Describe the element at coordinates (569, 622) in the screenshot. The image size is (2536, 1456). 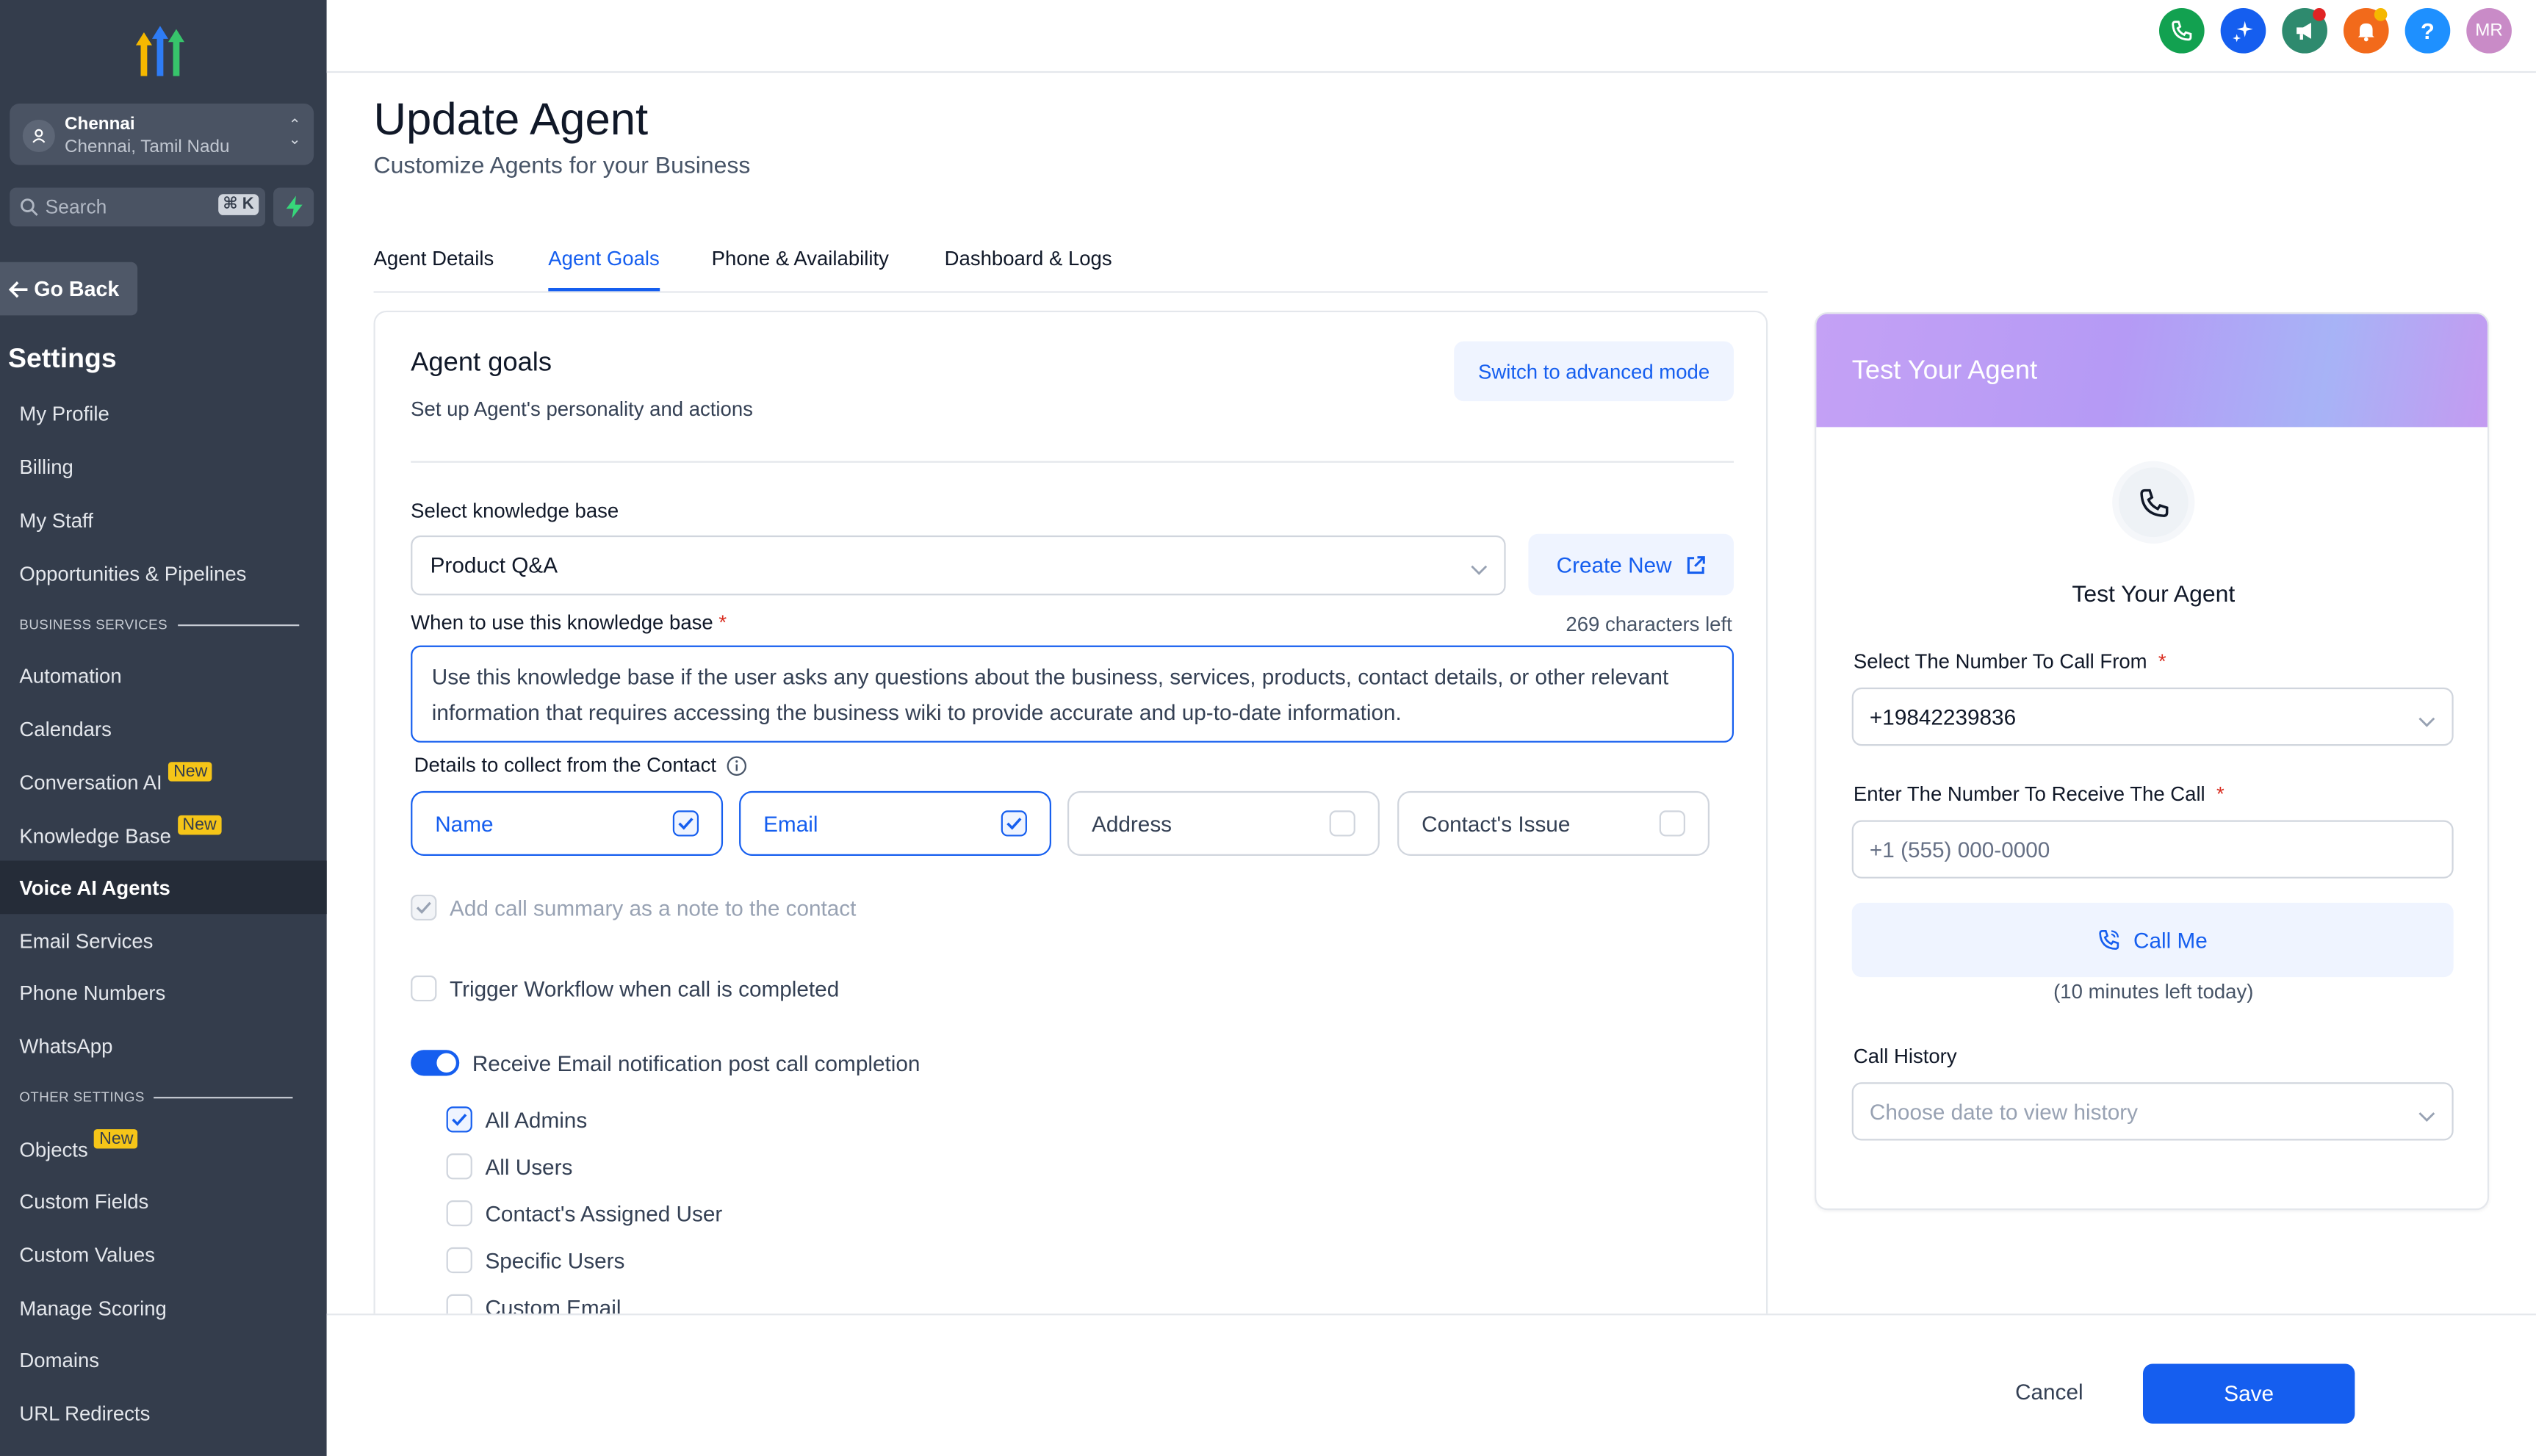
I see `when-to-use-label: When to use this knowledge base *` at that location.